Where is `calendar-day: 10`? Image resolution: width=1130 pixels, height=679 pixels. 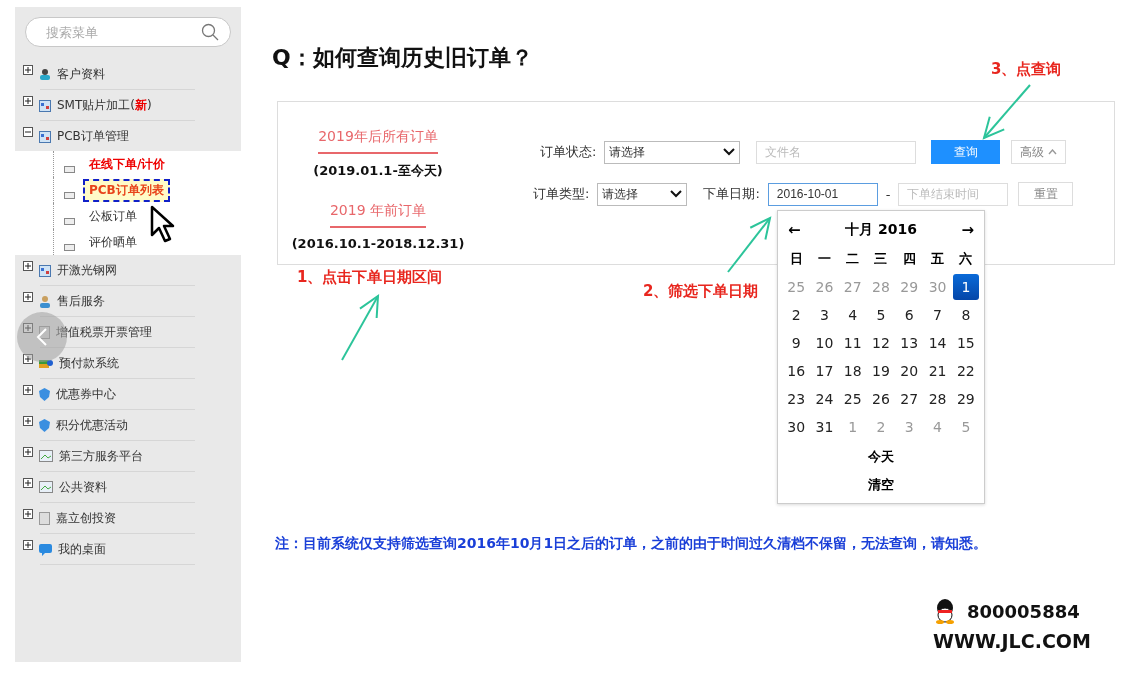 calendar-day: 10 is located at coordinates (824, 343).